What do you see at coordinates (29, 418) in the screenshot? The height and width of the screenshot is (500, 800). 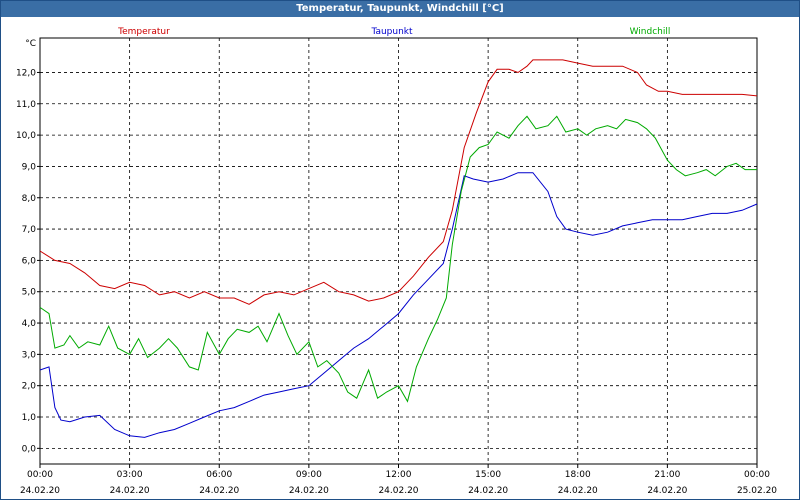 I see `y-tick-label: 1,0` at bounding box center [29, 418].